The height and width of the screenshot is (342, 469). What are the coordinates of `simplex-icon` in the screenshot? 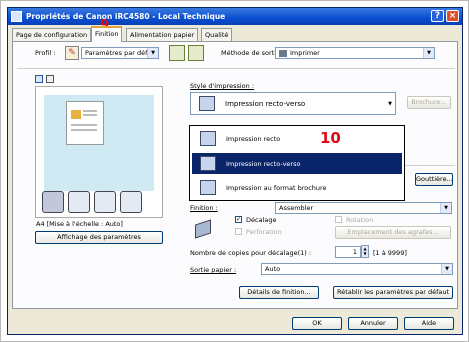 It's located at (208, 138).